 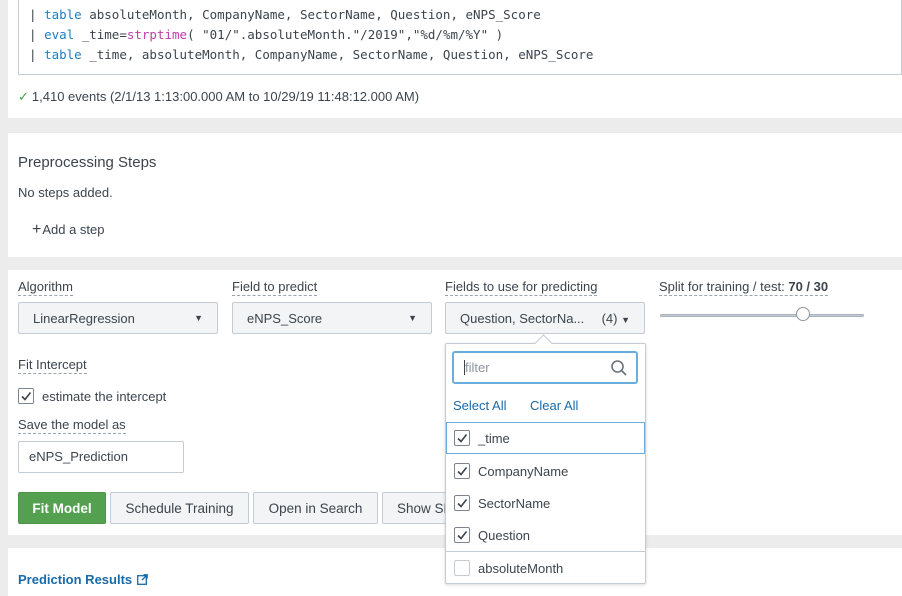 What do you see at coordinates (504, 535) in the screenshot?
I see `field-option-label: Question` at bounding box center [504, 535].